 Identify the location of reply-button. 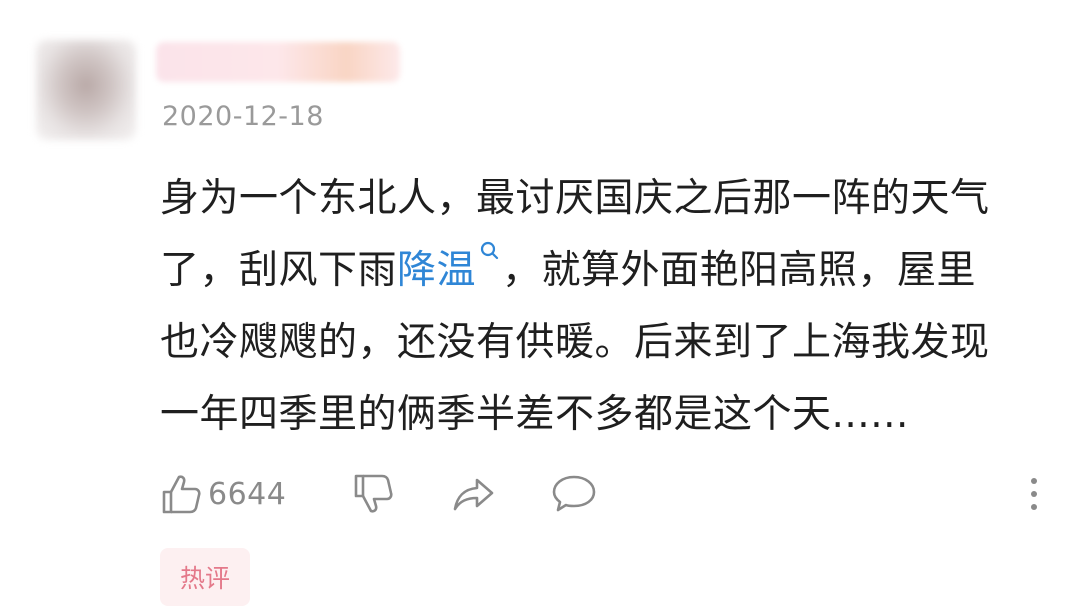
(574, 494).